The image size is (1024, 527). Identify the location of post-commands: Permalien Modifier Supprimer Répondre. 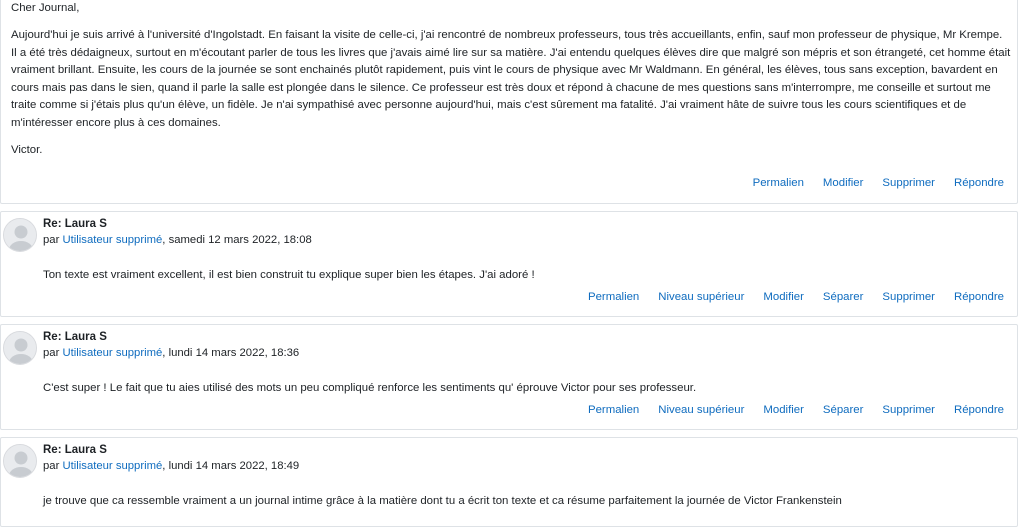
(869, 183).